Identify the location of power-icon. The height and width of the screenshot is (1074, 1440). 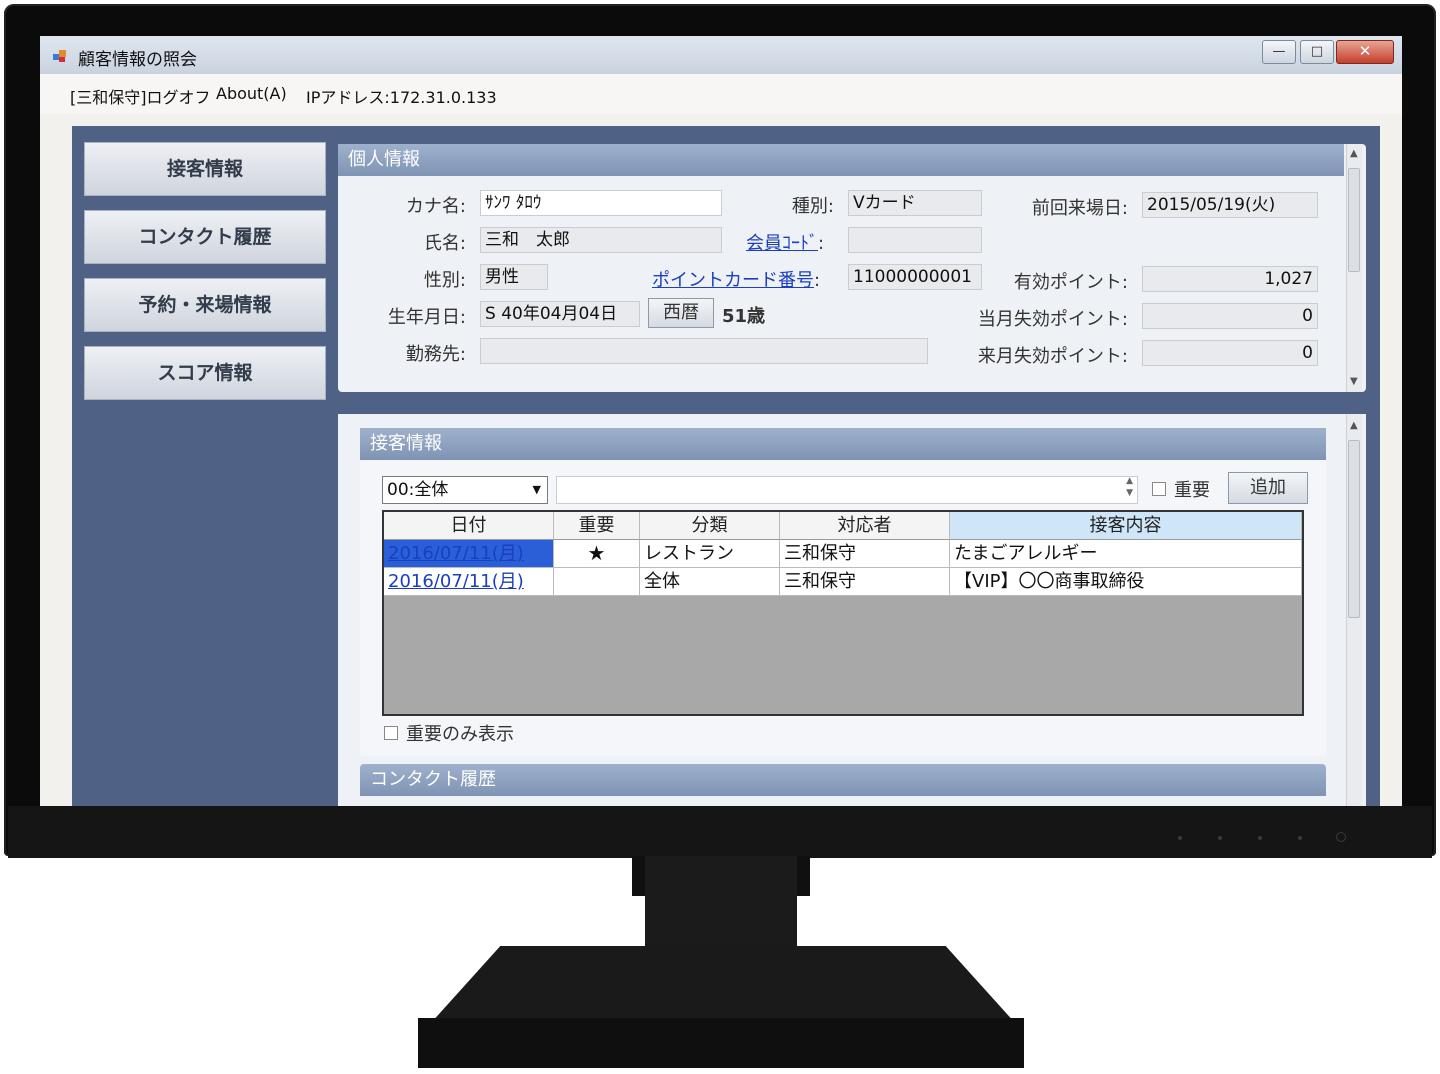
(1341, 837).